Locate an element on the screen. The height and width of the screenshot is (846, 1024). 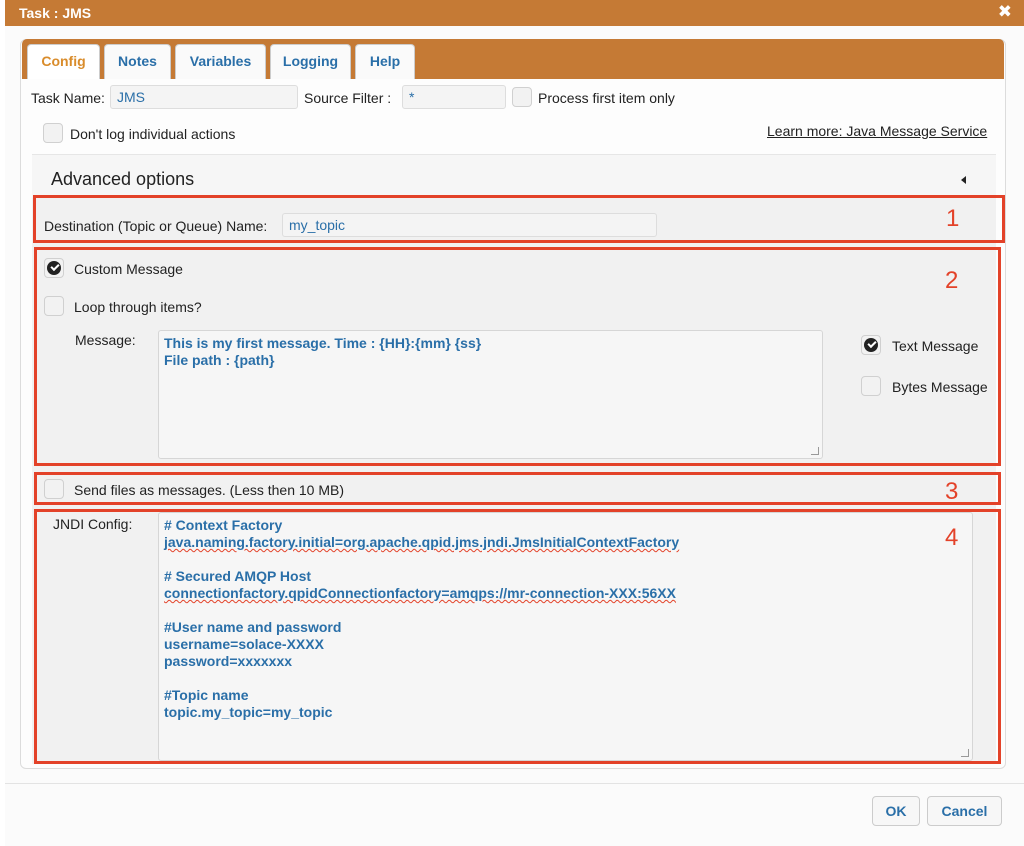
jndi-line: # Context Factory is located at coordinates (223, 525).